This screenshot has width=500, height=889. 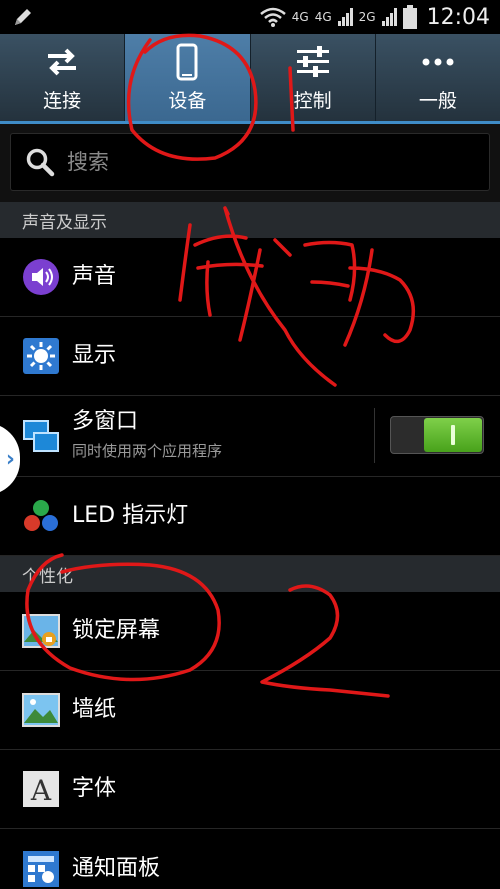 What do you see at coordinates (41, 356) in the screenshot?
I see `brightness-gear-icon` at bounding box center [41, 356].